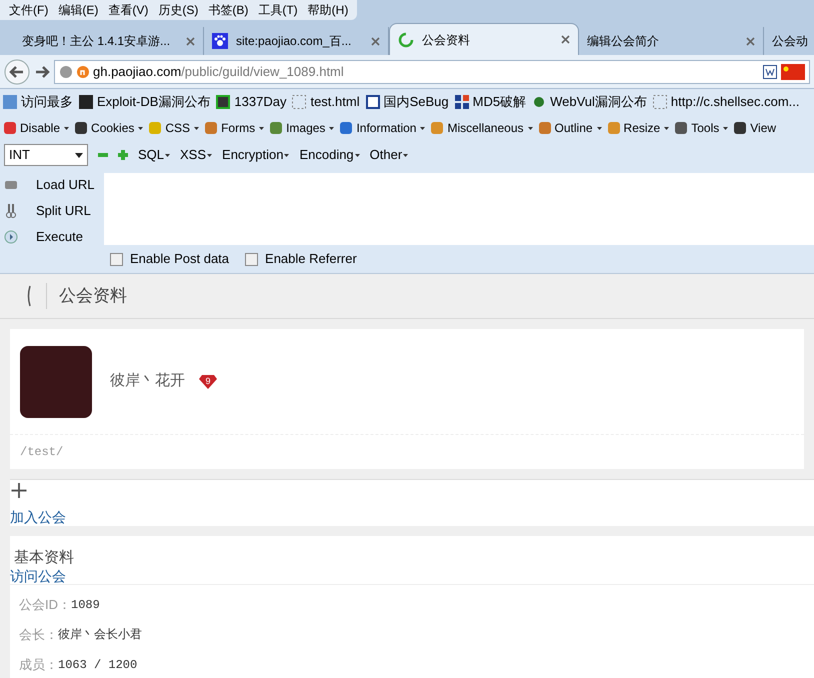  I want to click on paw-icon, so click(220, 41).